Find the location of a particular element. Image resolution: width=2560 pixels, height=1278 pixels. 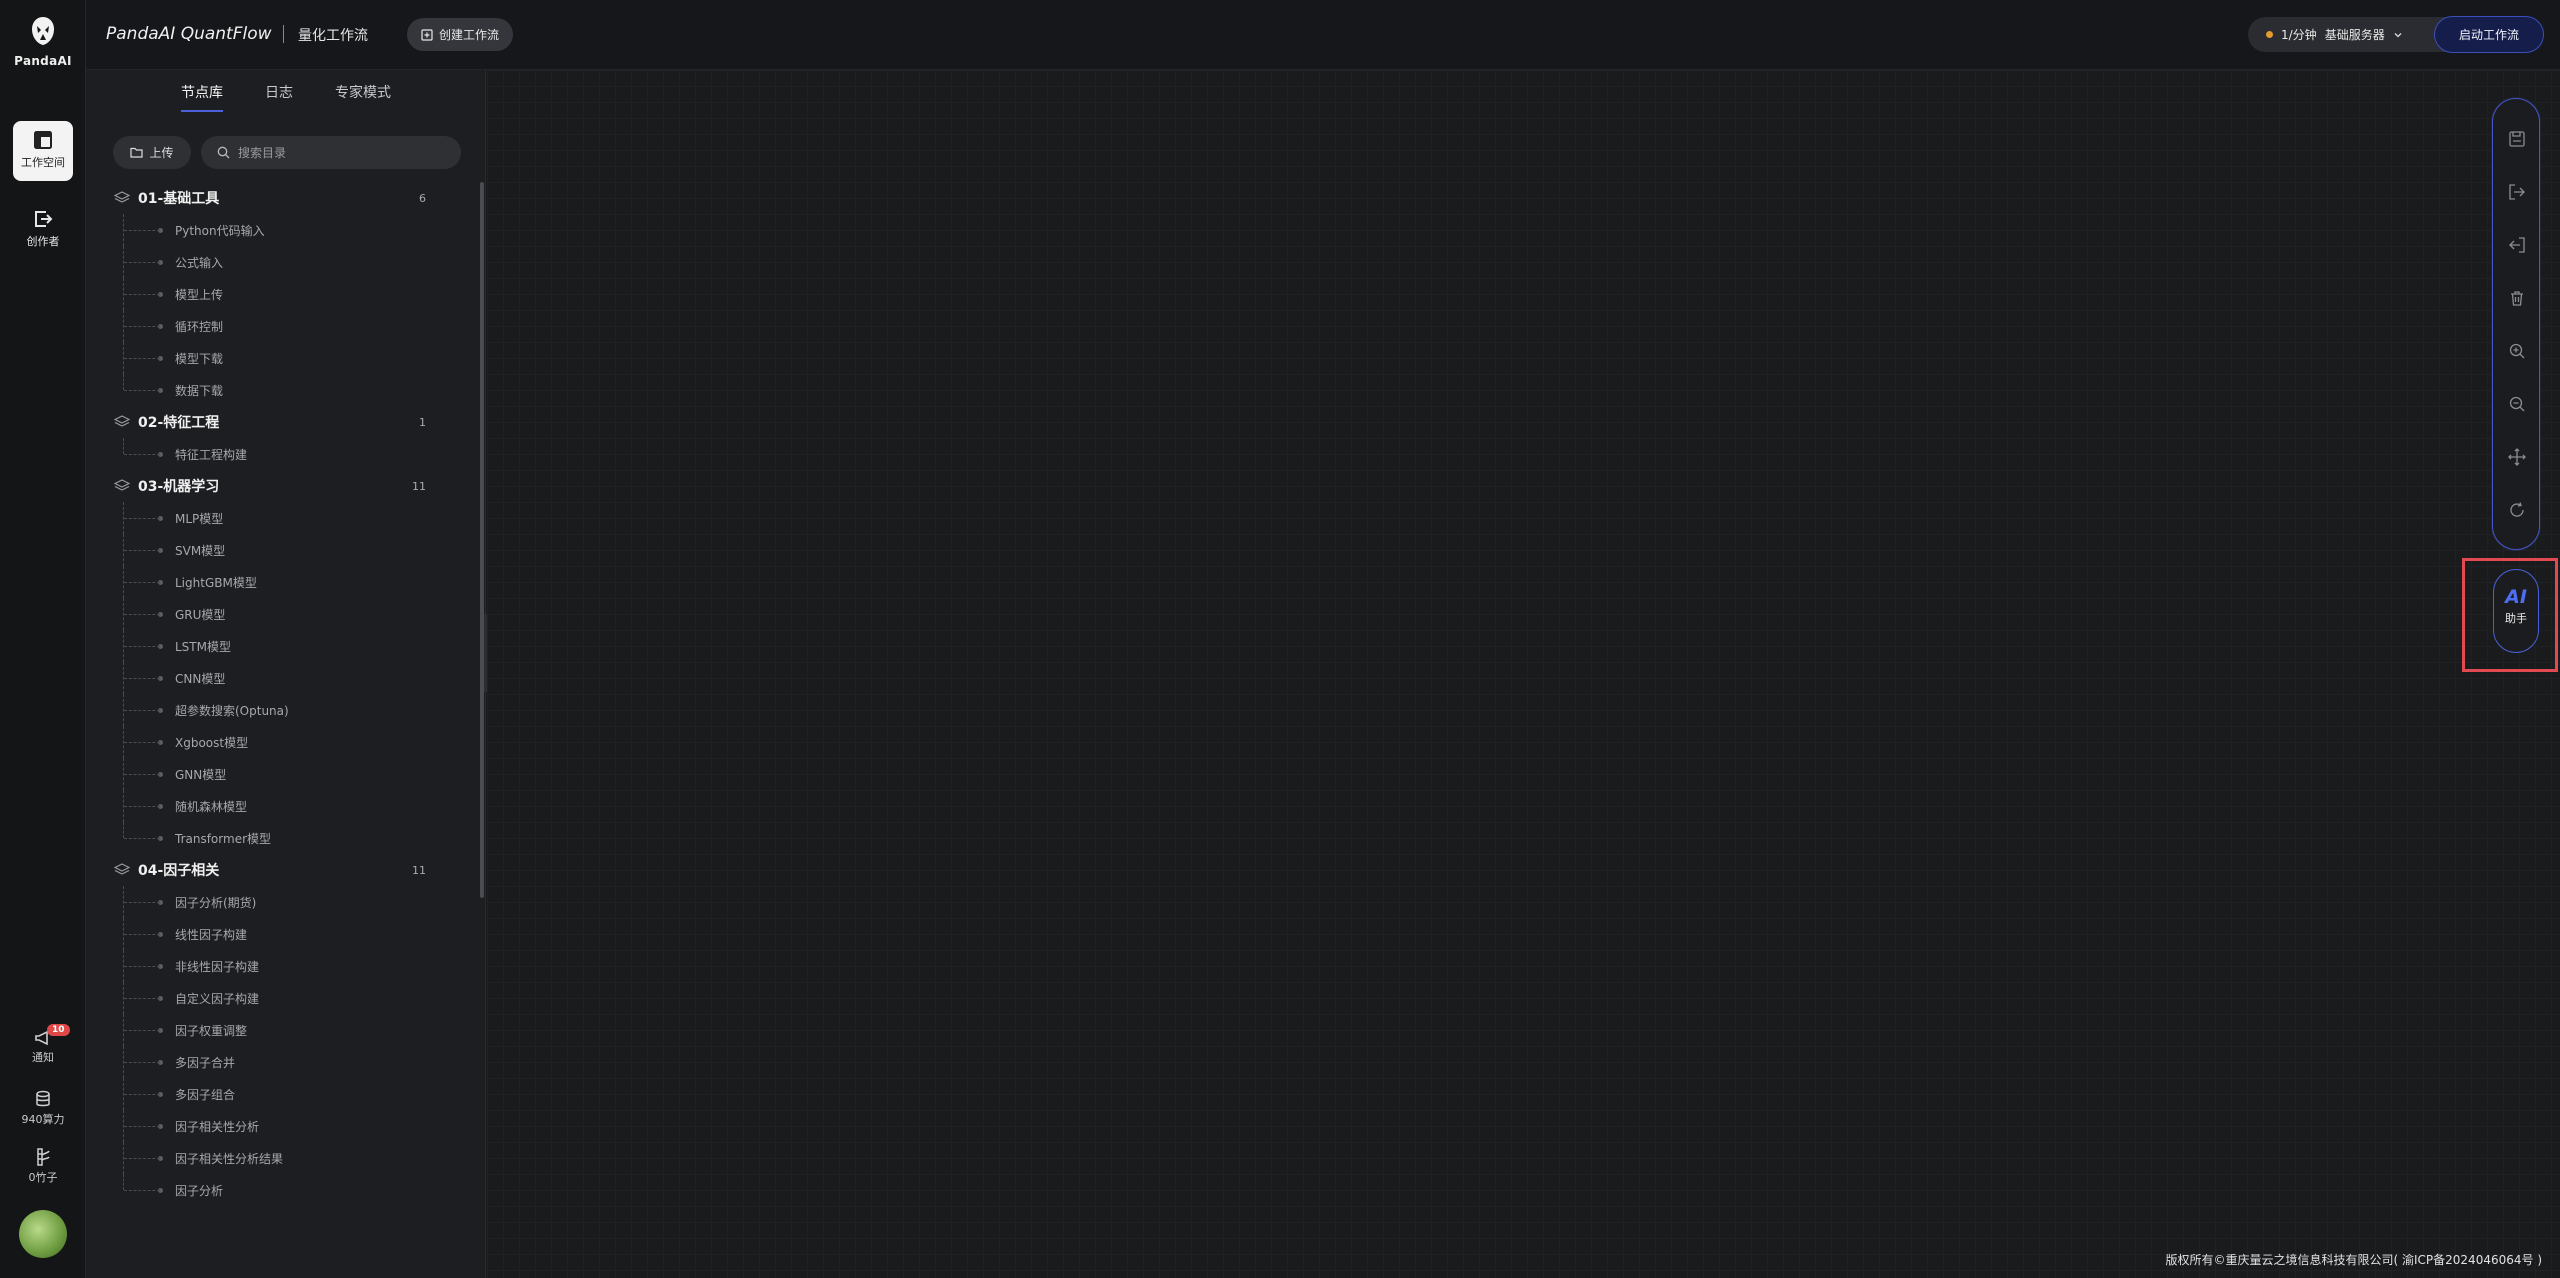

chevron-down-icon is located at coordinates (2398, 34).